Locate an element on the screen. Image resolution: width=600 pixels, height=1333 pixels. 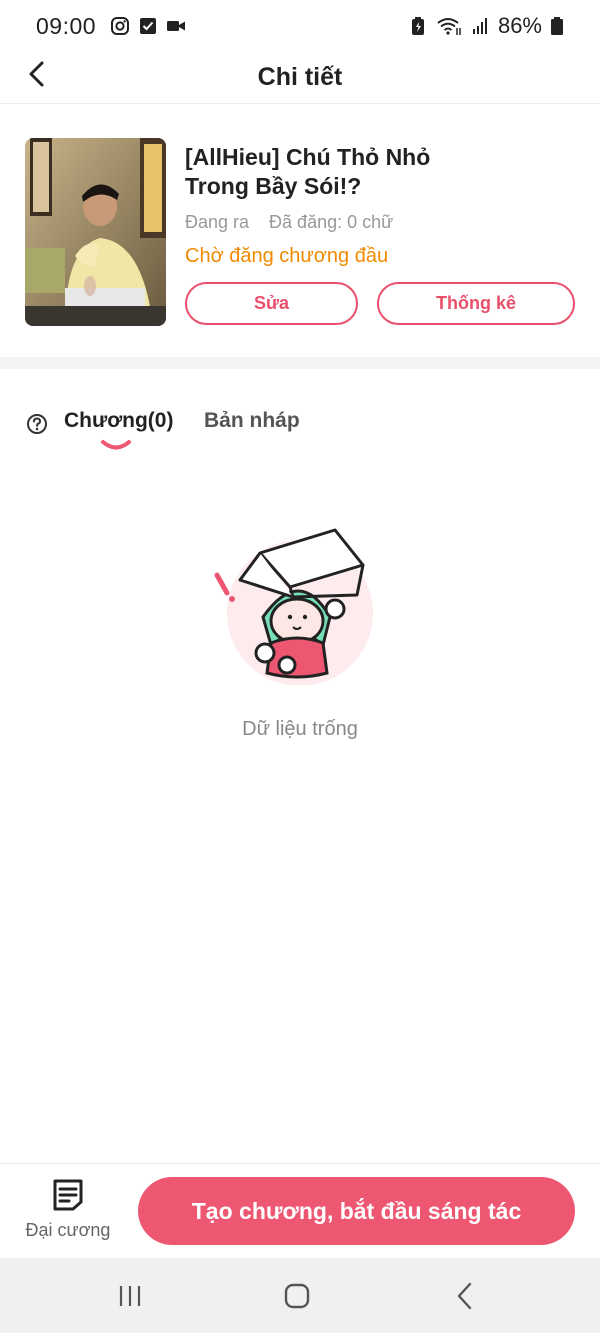
tab-drafts: Bản nháp is located at coordinates (252, 421).